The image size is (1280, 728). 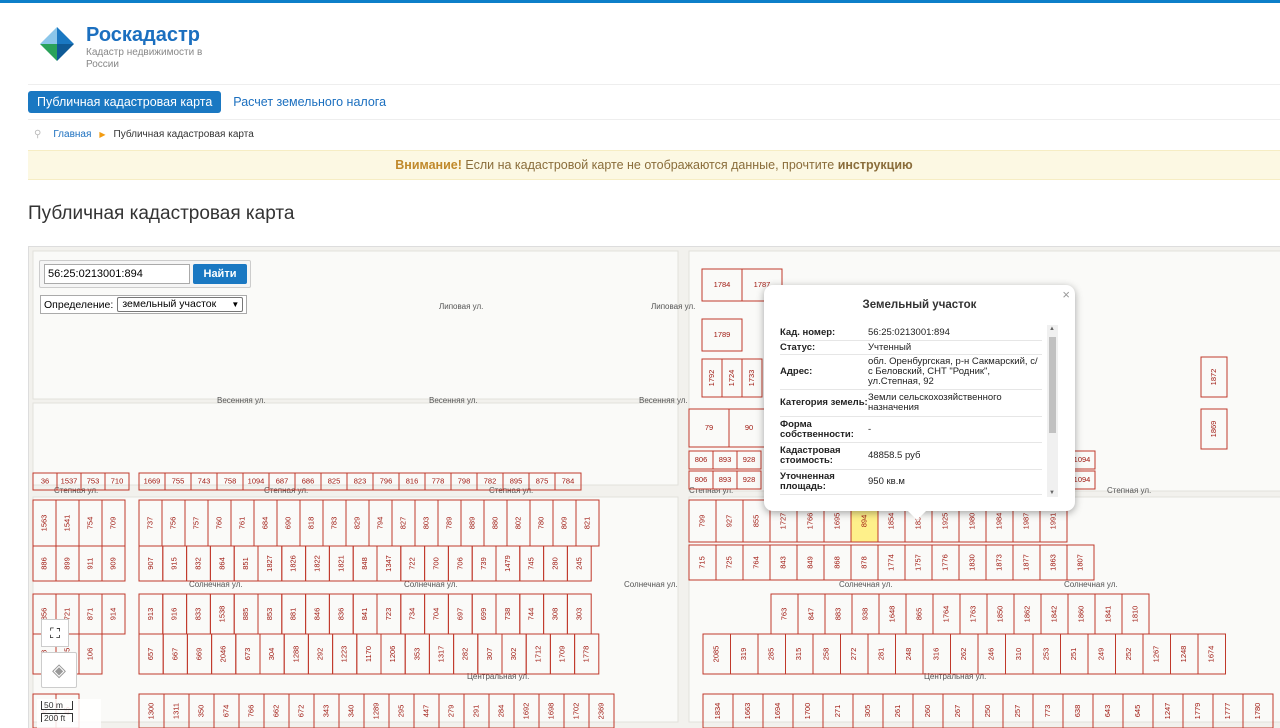 I want to click on definition-panel: Определение: земельный участок ▼, so click(x=144, y=304).